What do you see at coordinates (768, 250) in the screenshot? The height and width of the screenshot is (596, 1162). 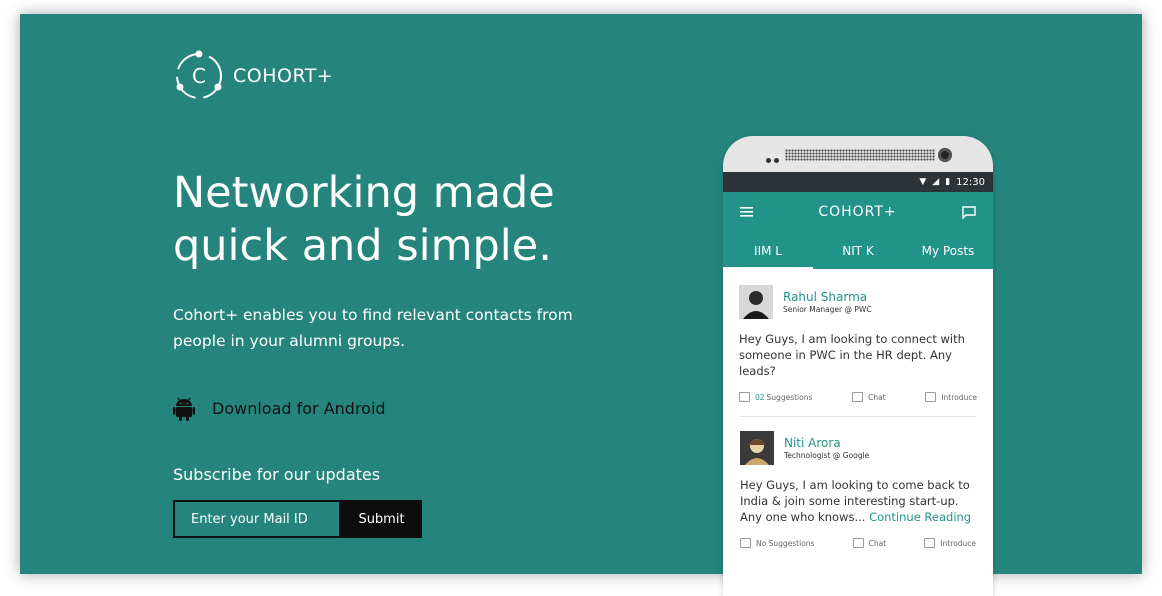 I see `tab-iim-l: IIM L` at bounding box center [768, 250].